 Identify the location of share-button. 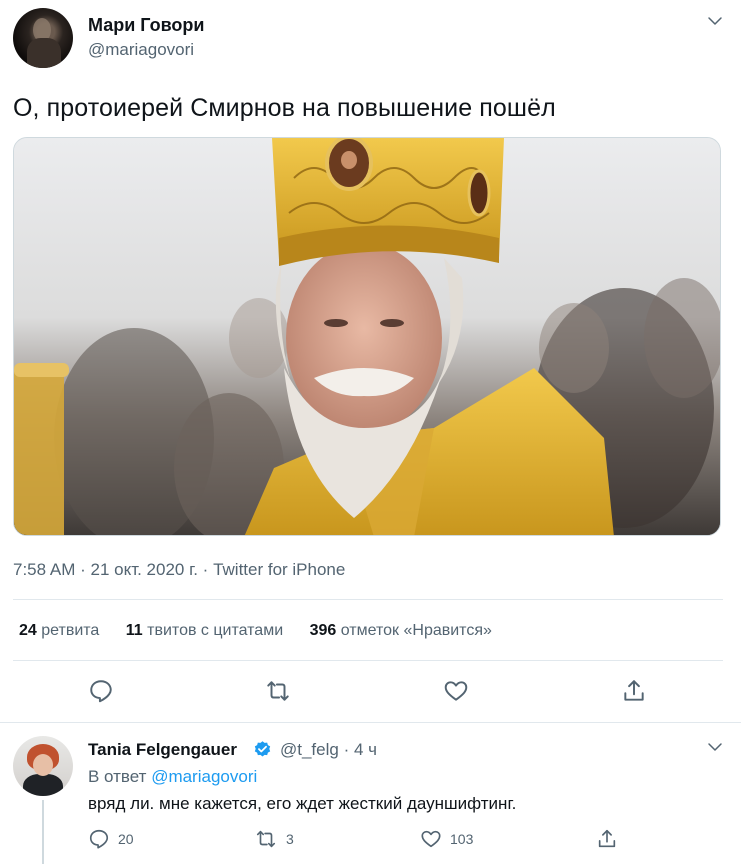
(634, 691).